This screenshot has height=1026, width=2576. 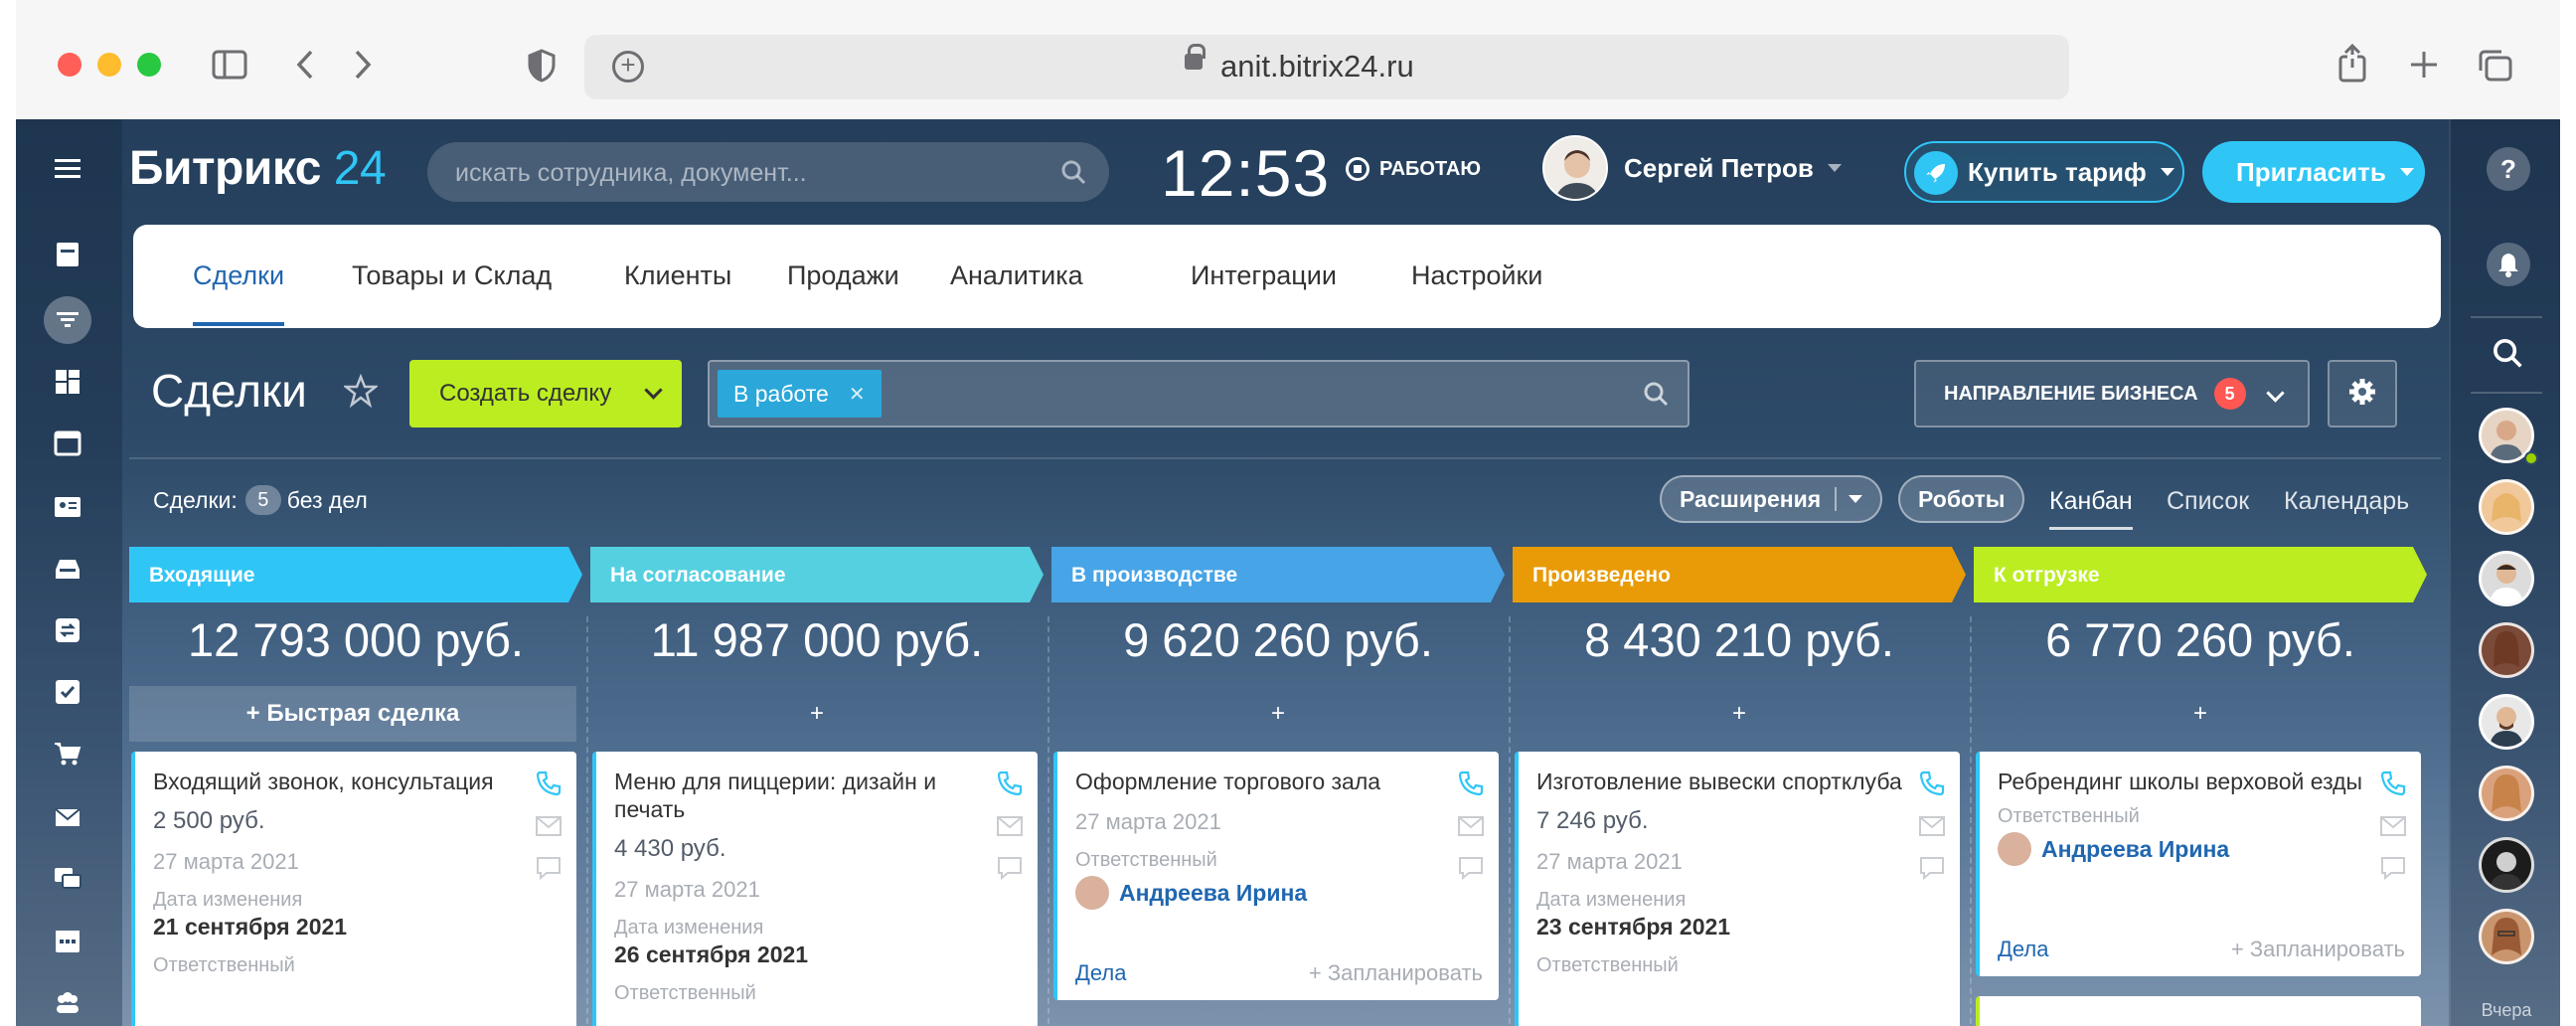 What do you see at coordinates (2208, 501) in the screenshot?
I see `view-list: Список` at bounding box center [2208, 501].